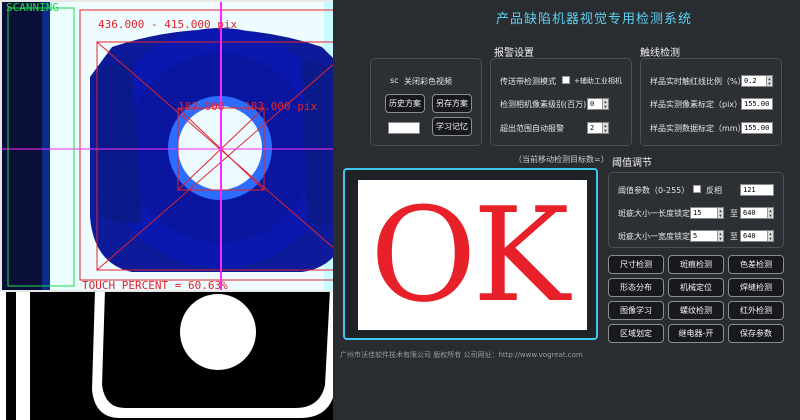 The image size is (800, 420). What do you see at coordinates (561, 159) in the screenshot?
I see `target-count-hint: （当前移动检测目标数=）` at bounding box center [561, 159].